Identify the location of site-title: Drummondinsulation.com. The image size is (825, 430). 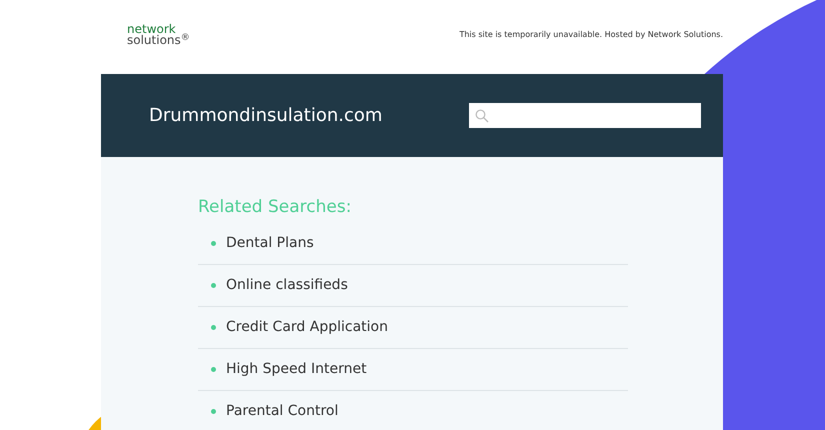
(265, 116).